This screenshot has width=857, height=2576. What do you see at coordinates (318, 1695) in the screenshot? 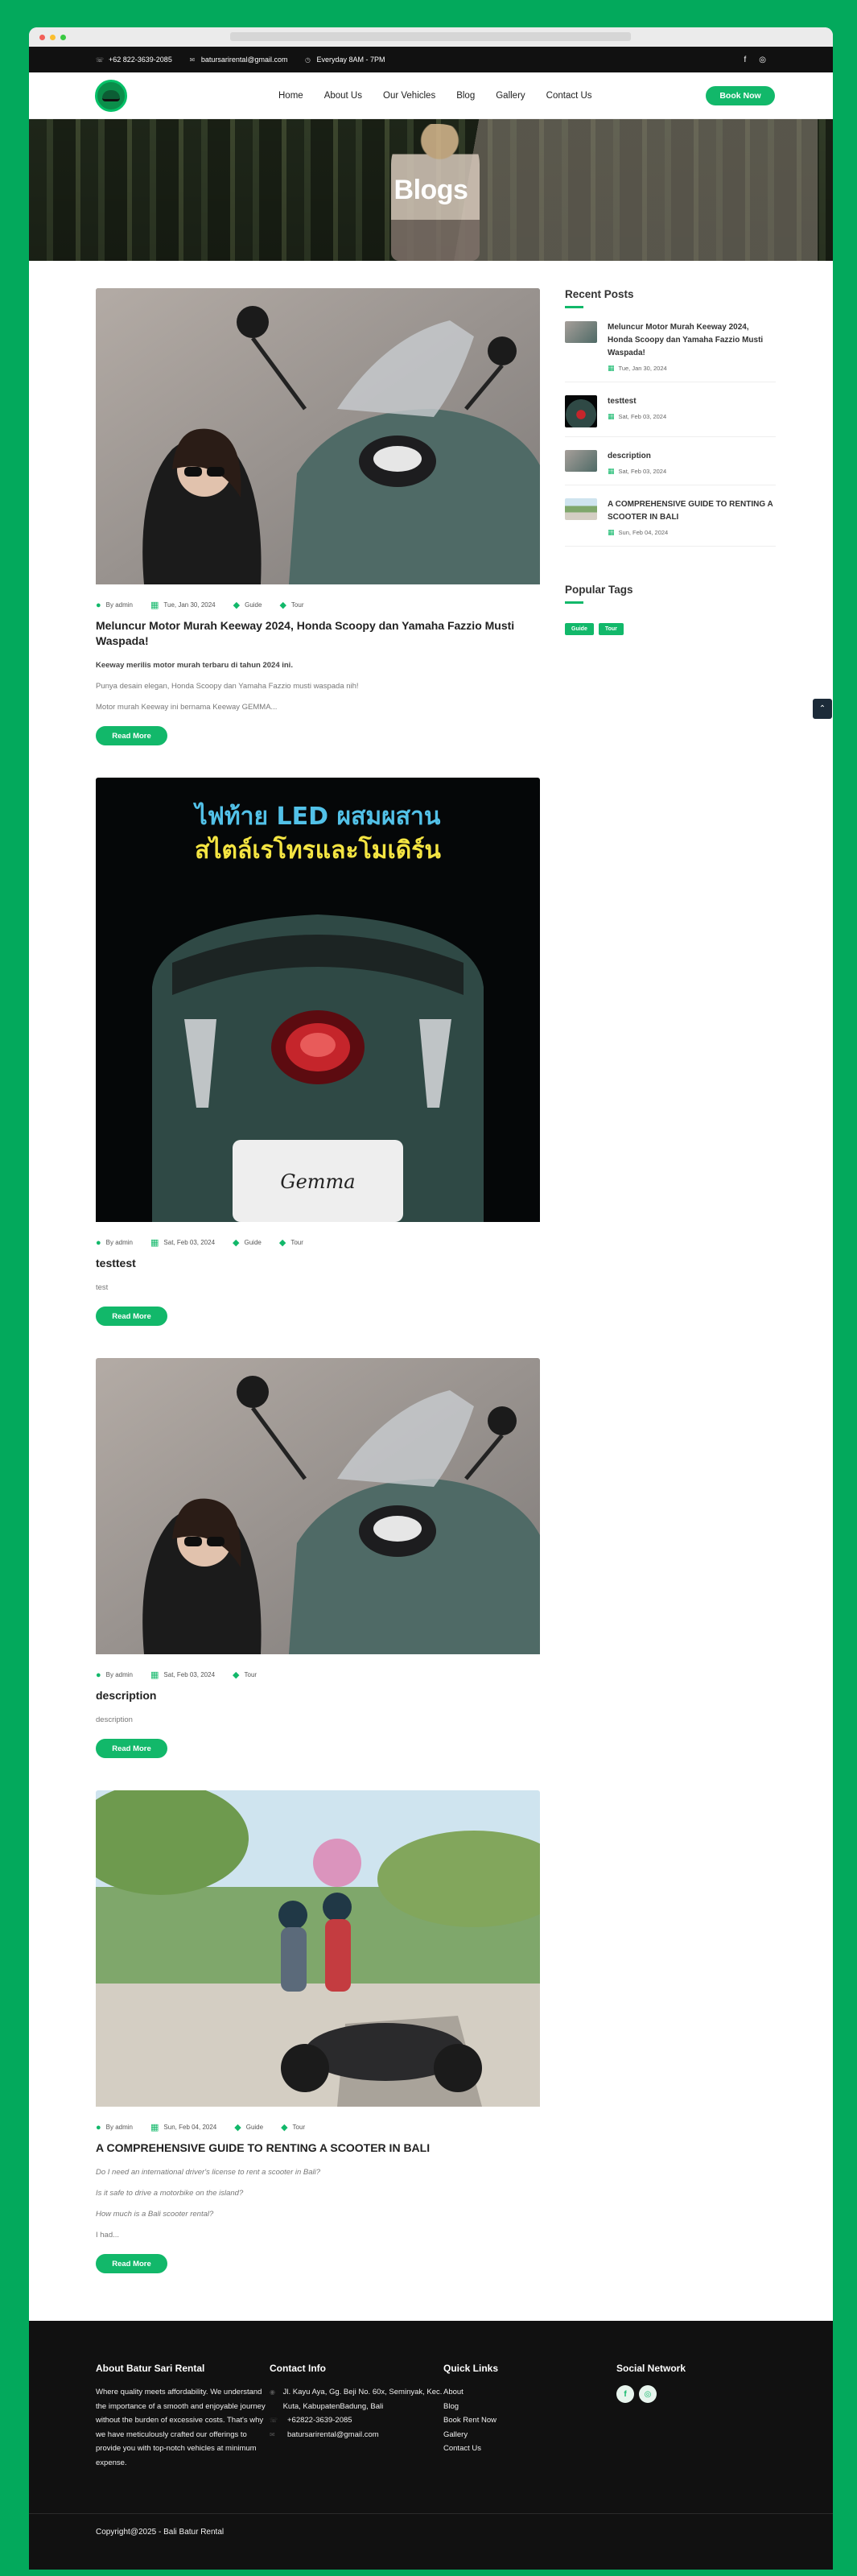
I see `post-title: description` at bounding box center [318, 1695].